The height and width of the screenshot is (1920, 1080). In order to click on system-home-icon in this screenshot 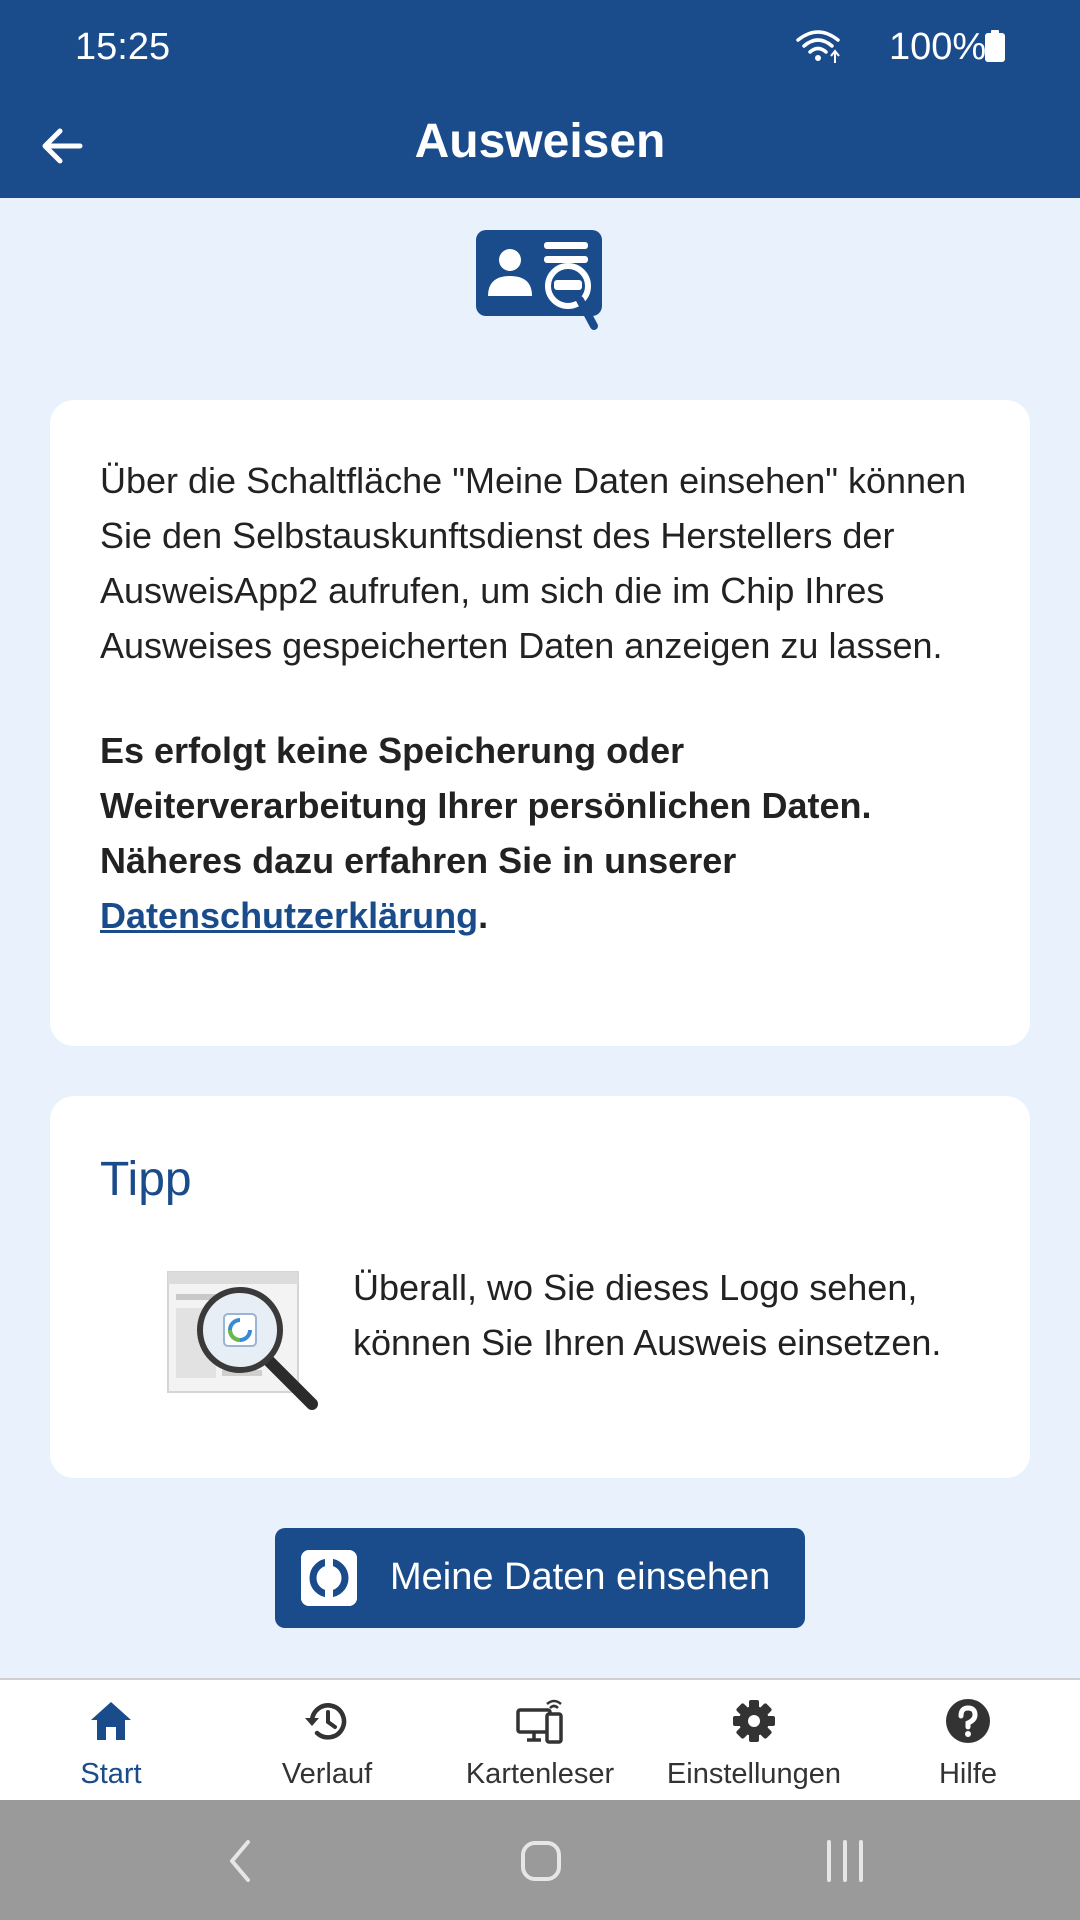, I will do `click(541, 1861)`.